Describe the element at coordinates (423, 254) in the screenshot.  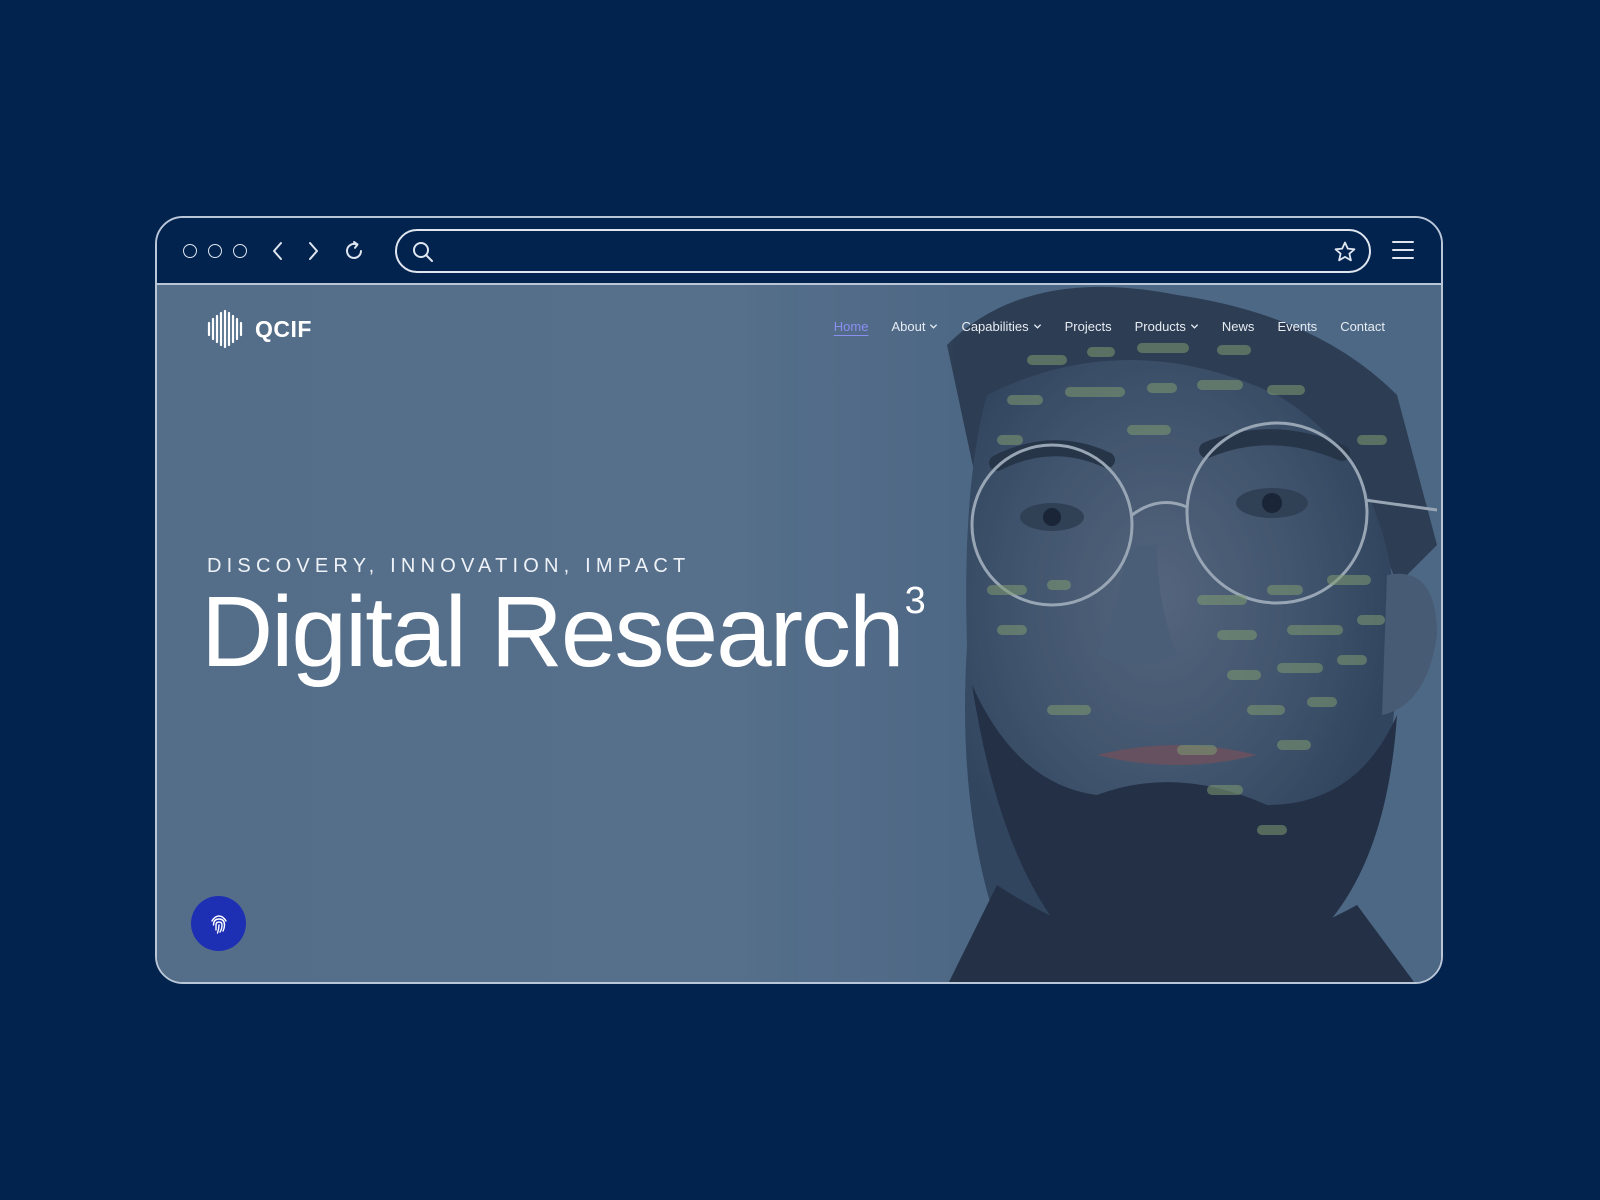
I see `search-icon` at that location.